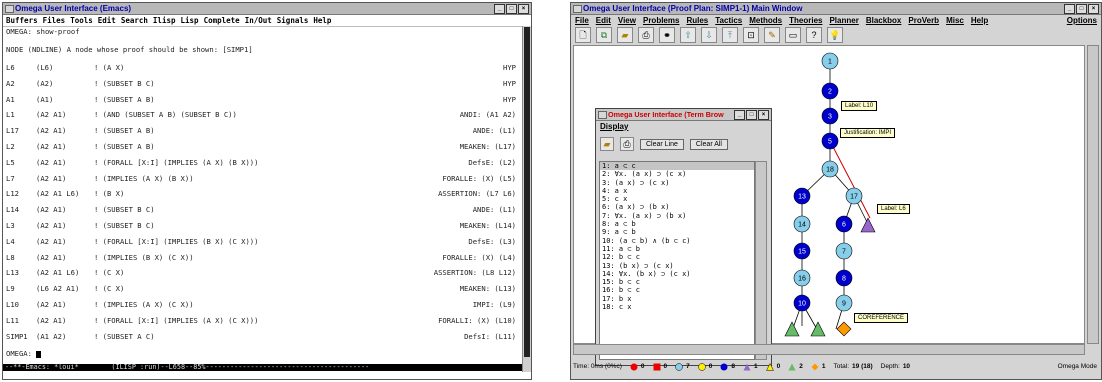 This screenshot has height=382, width=1102. Describe the element at coordinates (81, 20) in the screenshot. I see `emacs-menu-tools: Tools` at that location.